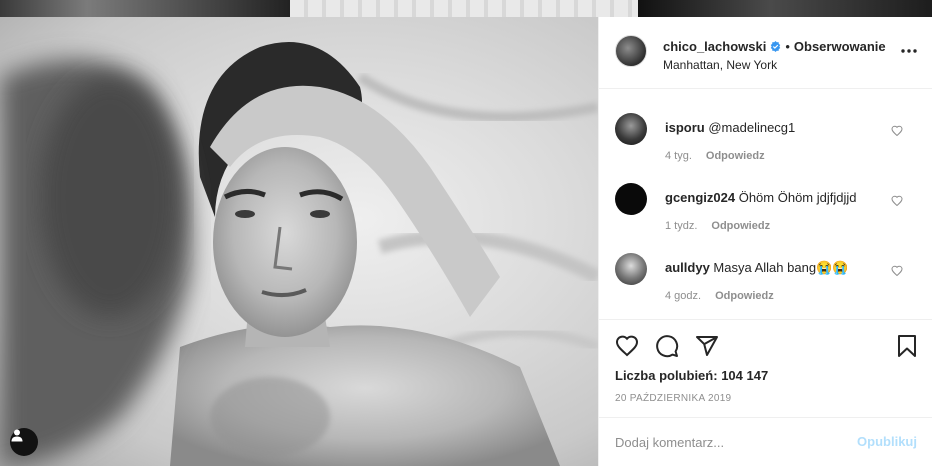  Describe the element at coordinates (24, 442) in the screenshot. I see `user-tag-button` at that location.